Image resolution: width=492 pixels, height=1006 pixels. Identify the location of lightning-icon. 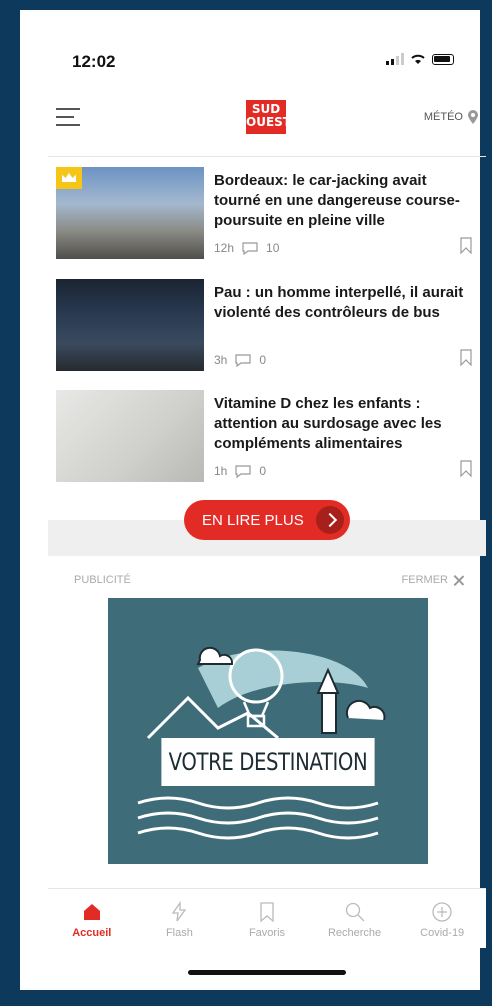
(179, 911).